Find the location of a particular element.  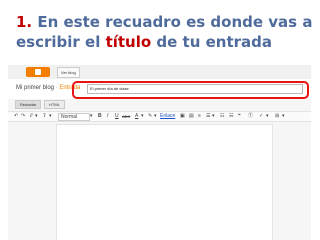

heading-text-after: de tu entrada is located at coordinates (212, 42).